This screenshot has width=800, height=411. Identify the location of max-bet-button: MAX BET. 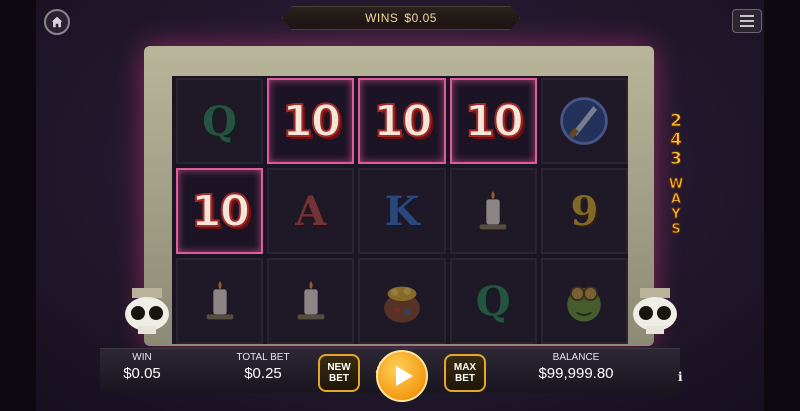
(465, 373).